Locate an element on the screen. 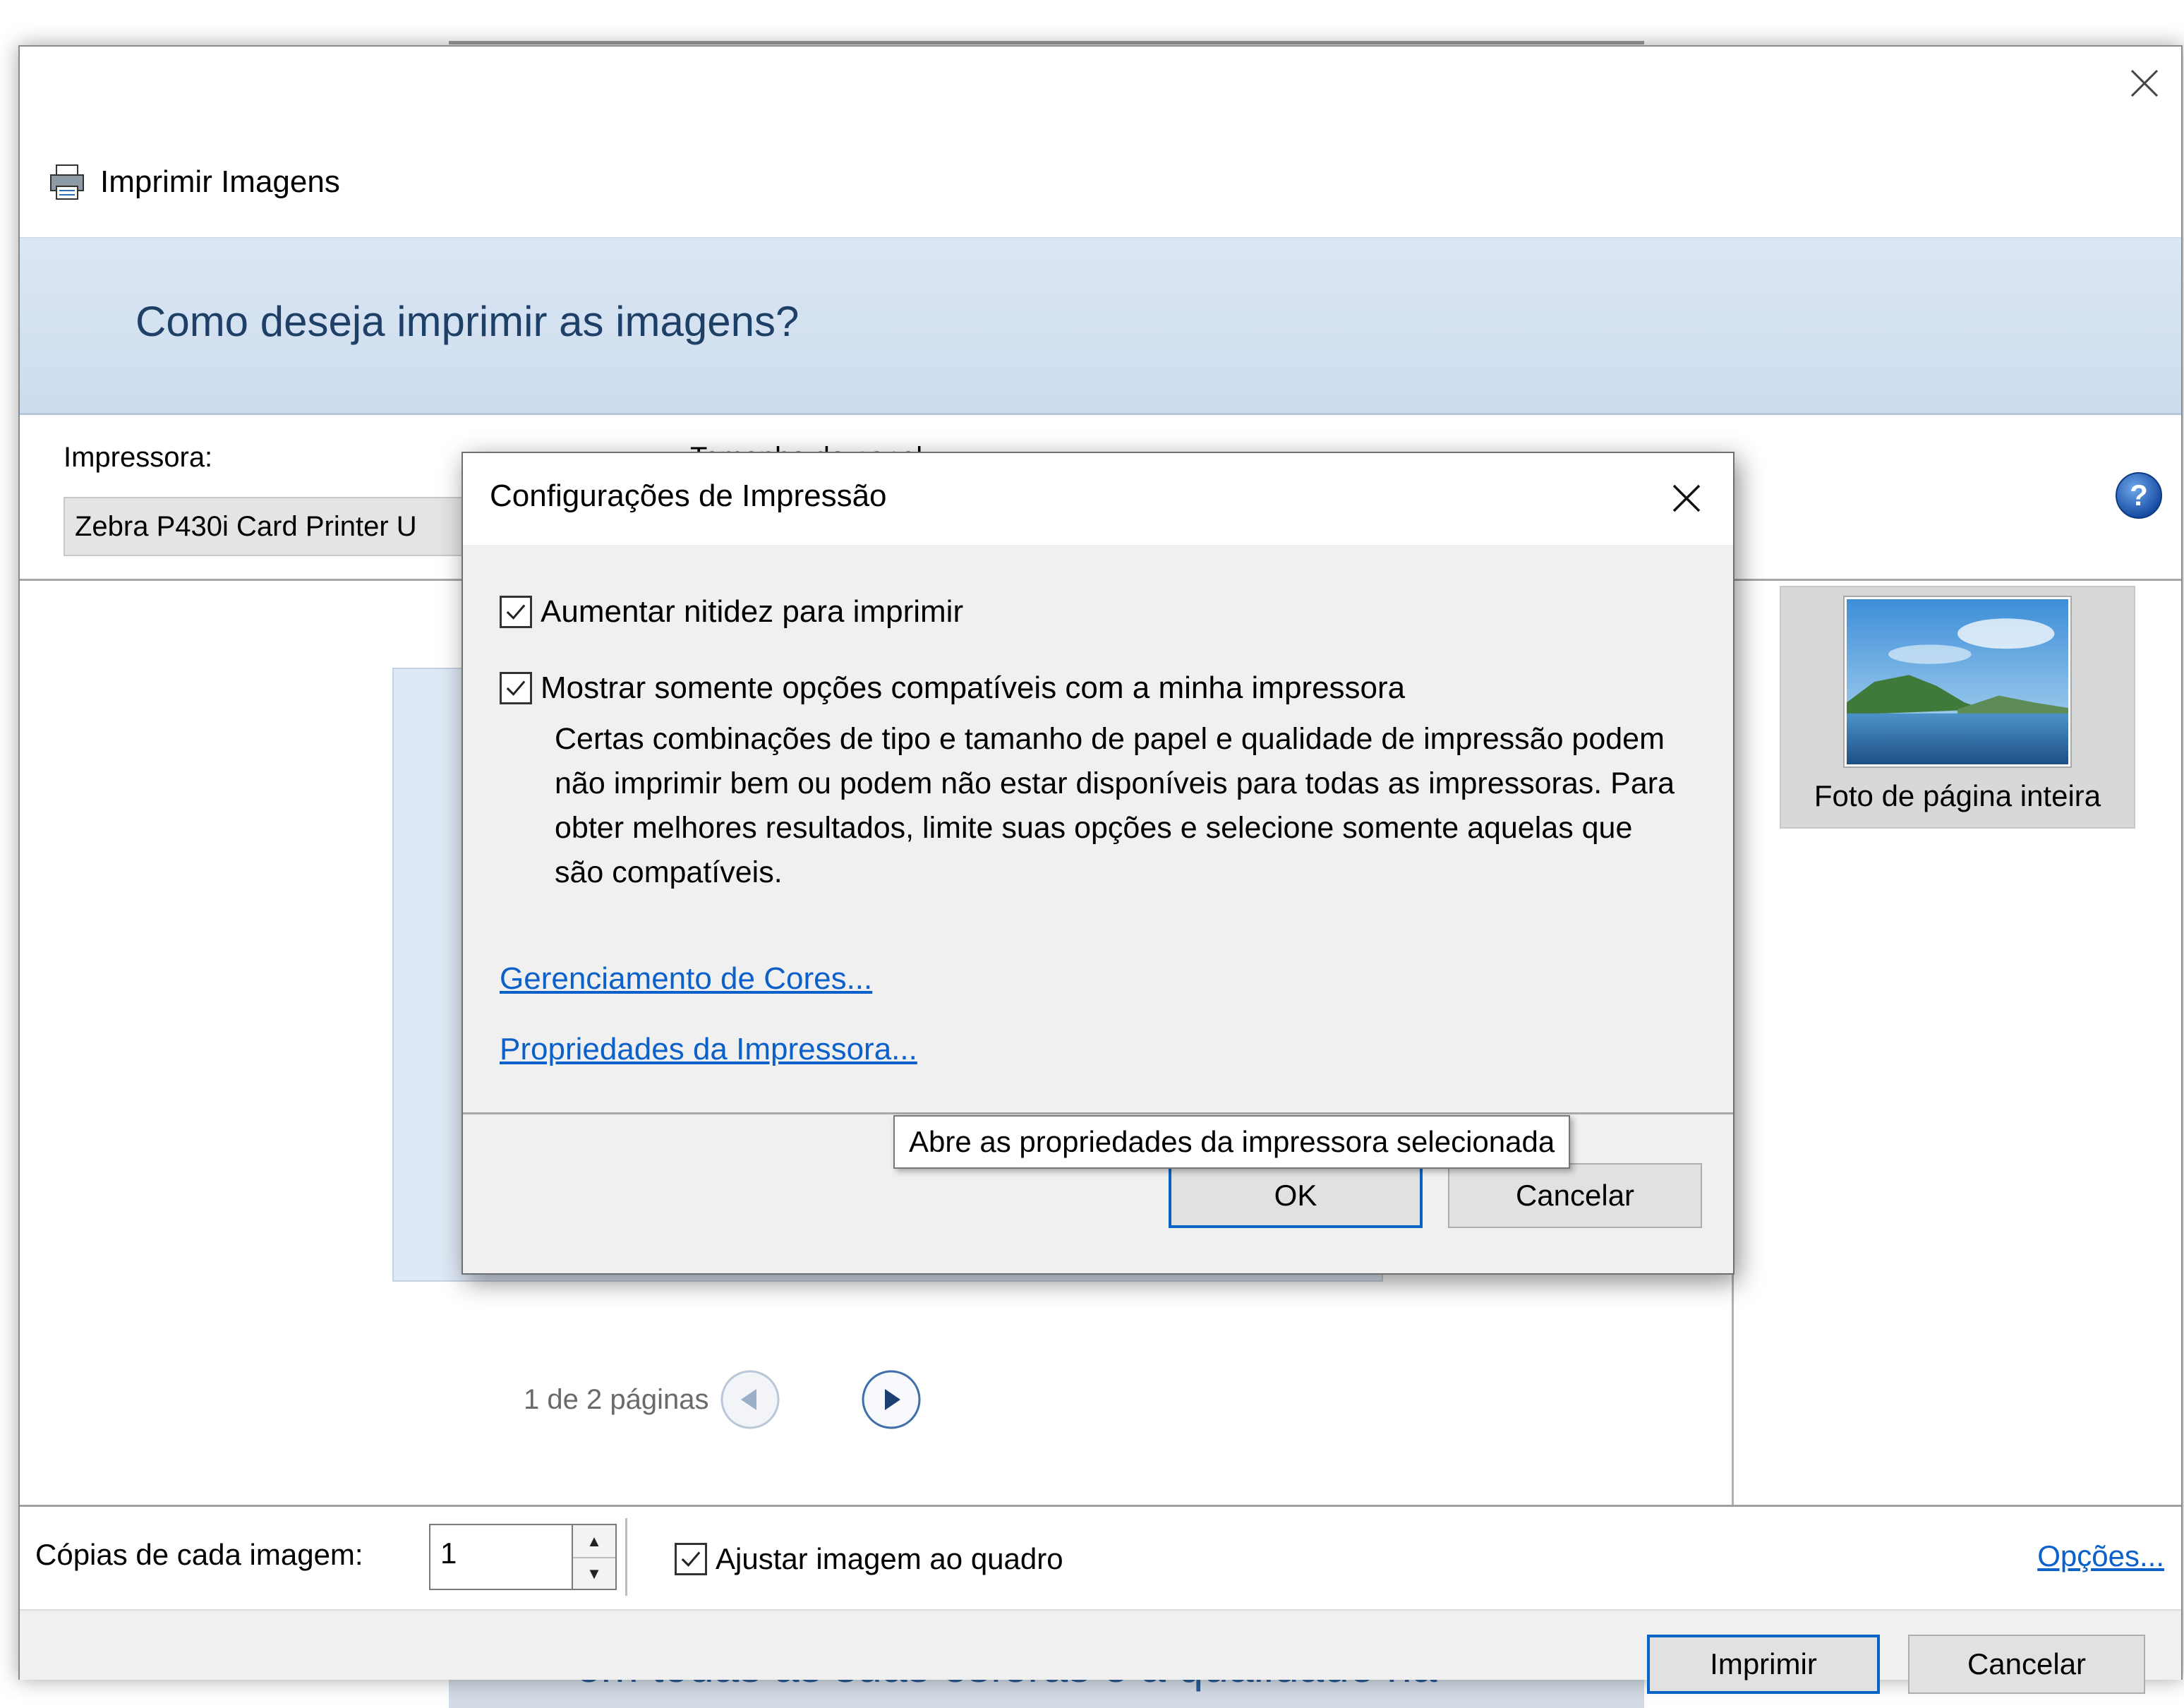 The width and height of the screenshot is (2184, 1708). previous-page-button is located at coordinates (750, 1399).